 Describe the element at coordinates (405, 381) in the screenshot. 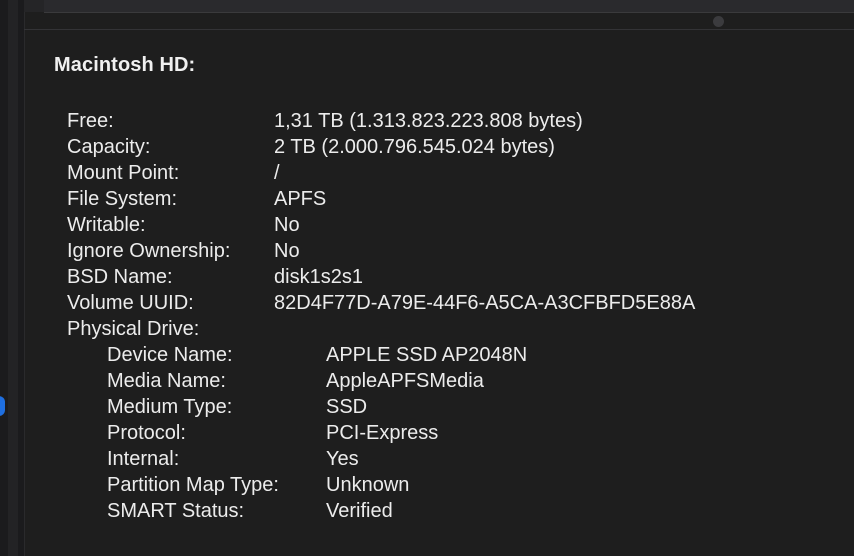

I see `property-value: AppleAPFSMedia` at that location.